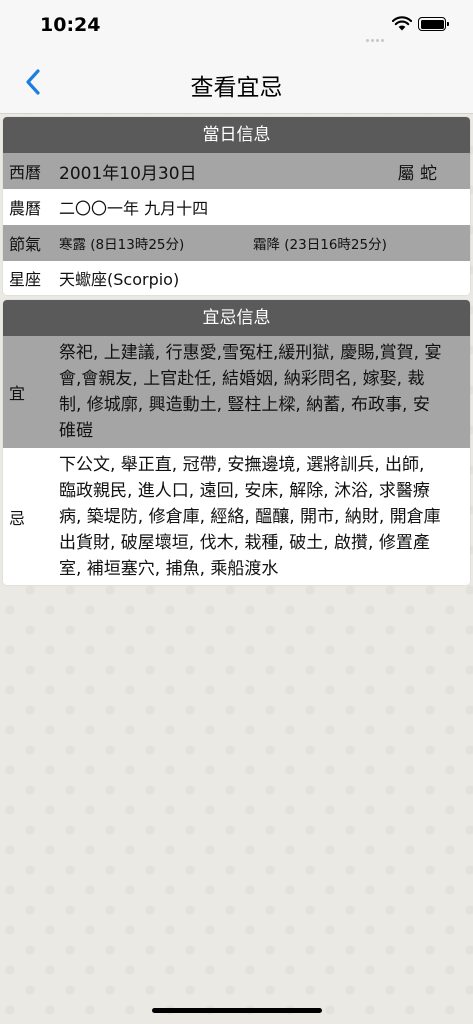 Image resolution: width=473 pixels, height=1024 pixels. I want to click on constellation-row: 星座 天蠍座(Scorpio), so click(236, 278).